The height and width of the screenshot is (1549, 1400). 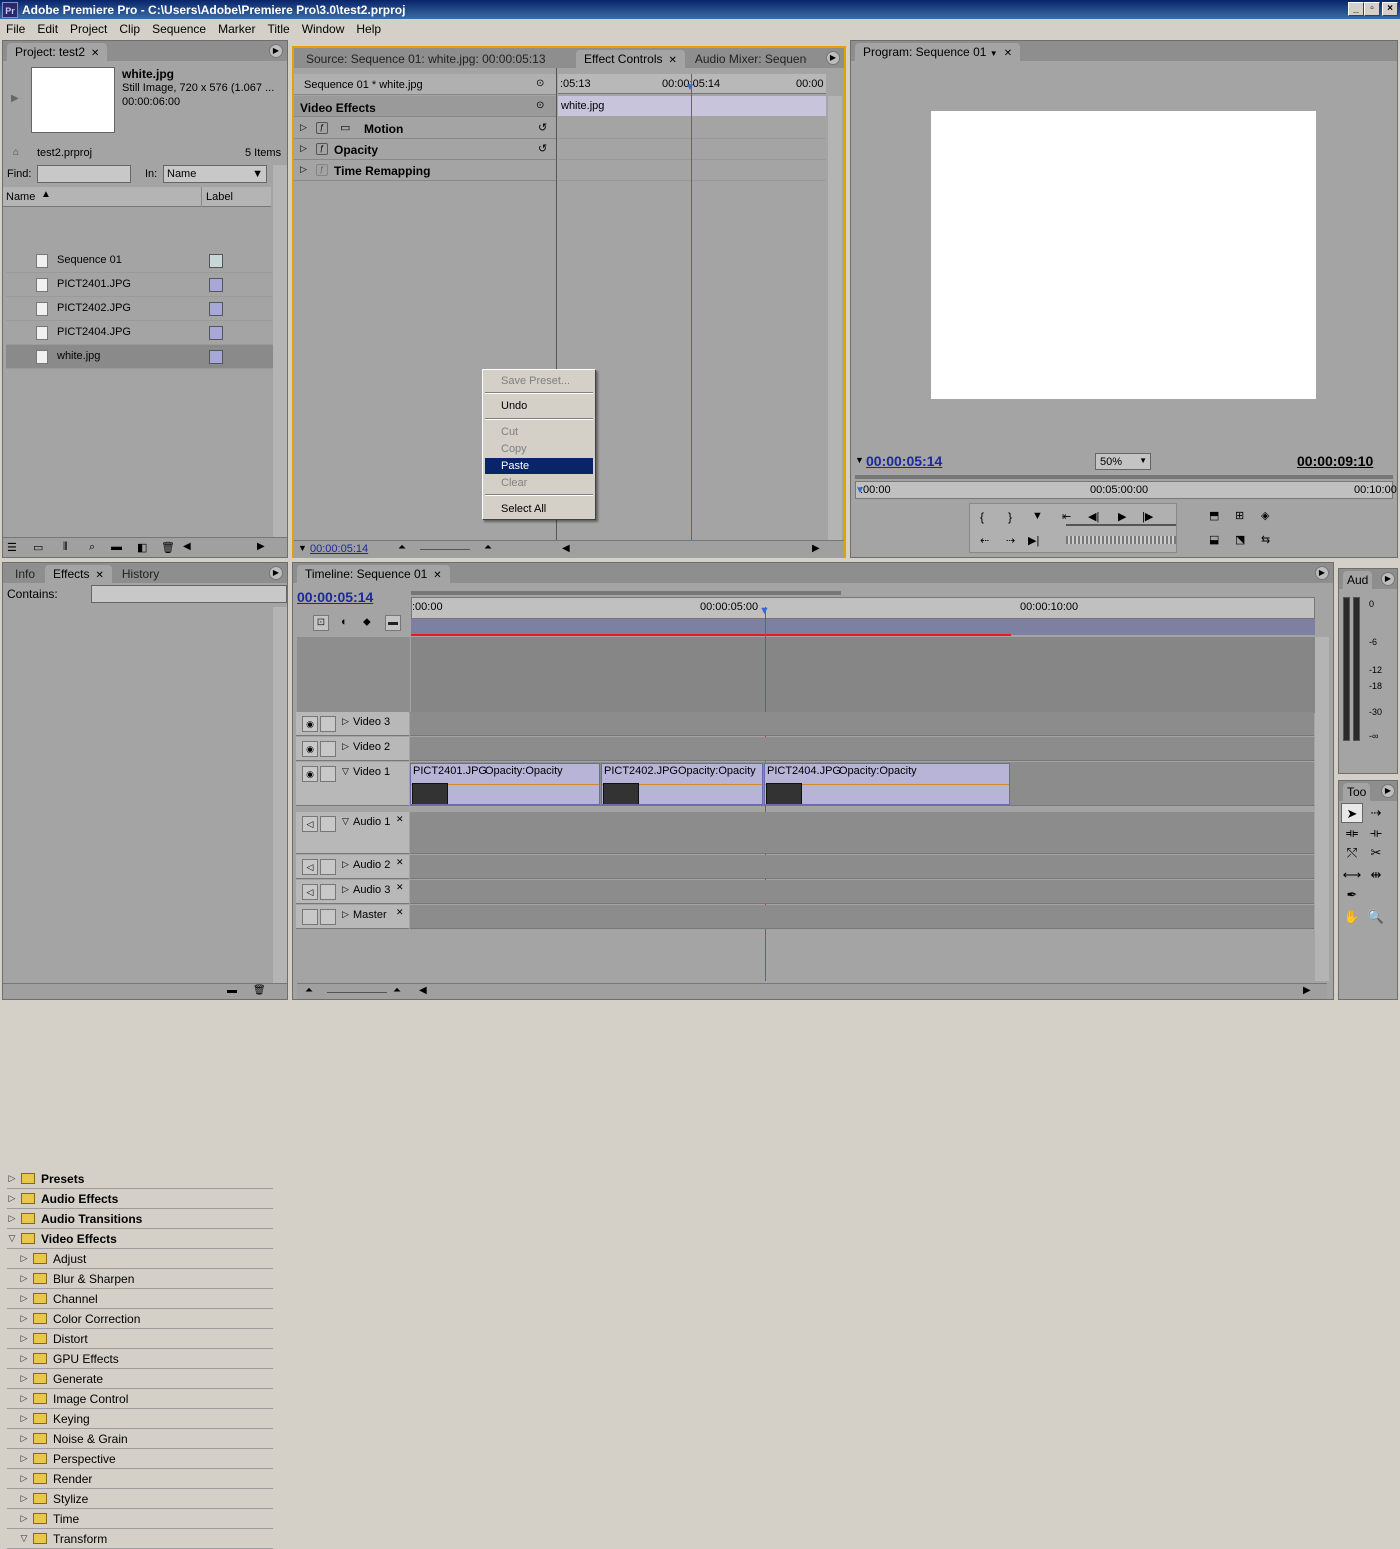 I want to click on col-label: Label, so click(x=219, y=197).